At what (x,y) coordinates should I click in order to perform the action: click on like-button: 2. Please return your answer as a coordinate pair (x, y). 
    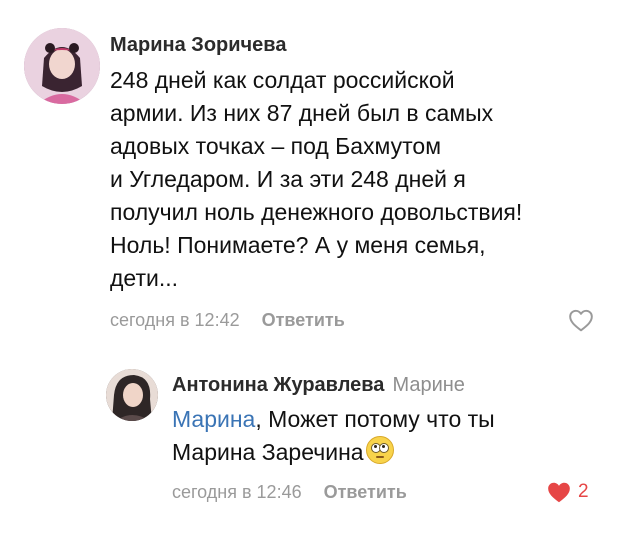
    Looking at the image, I should click on (567, 492).